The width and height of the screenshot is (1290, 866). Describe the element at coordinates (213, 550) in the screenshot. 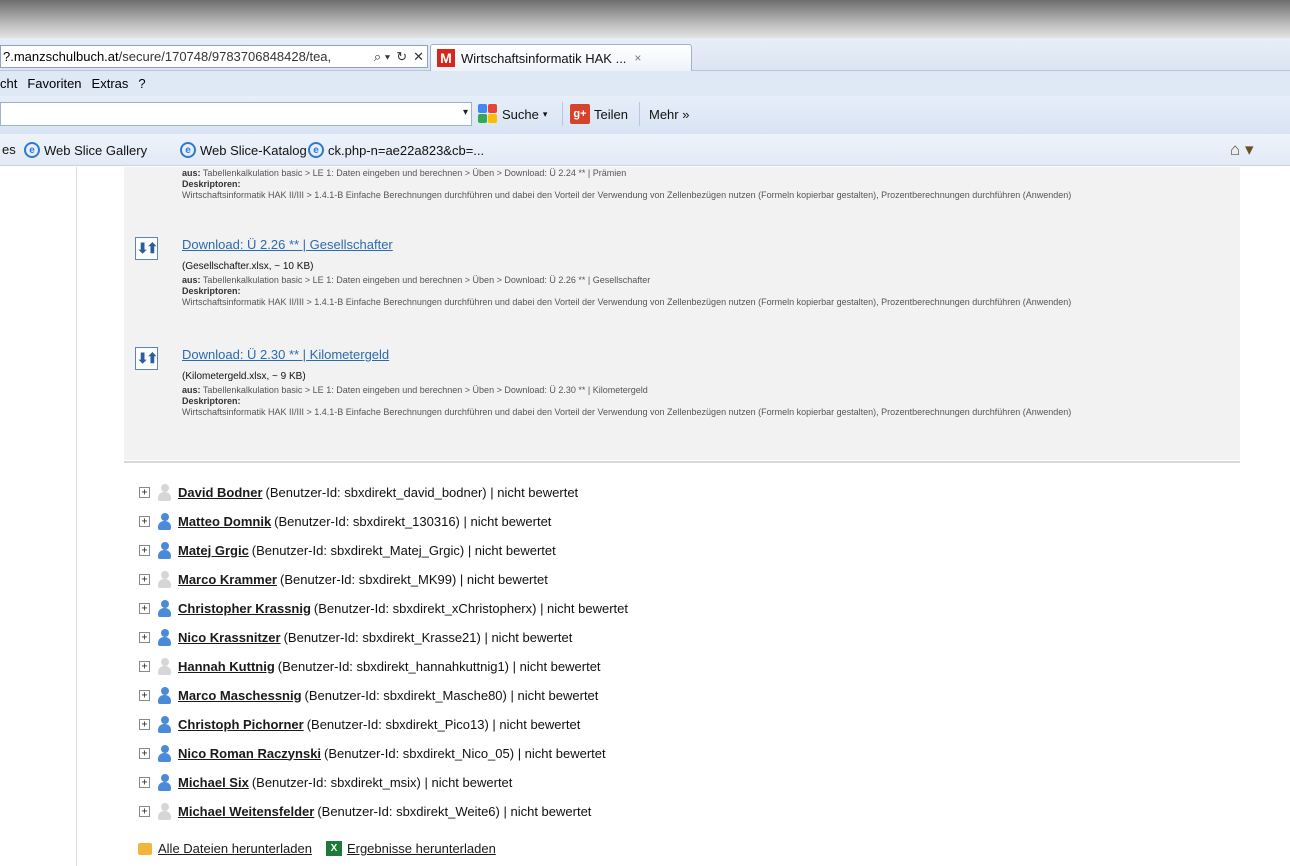

I see `student-name-link: Matej Grgic` at that location.